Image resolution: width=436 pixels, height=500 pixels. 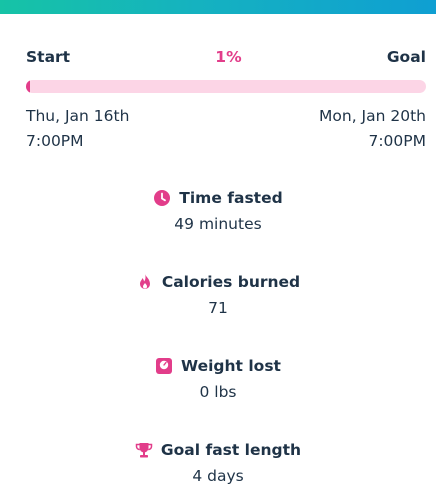 I want to click on clock-icon, so click(x=162, y=198).